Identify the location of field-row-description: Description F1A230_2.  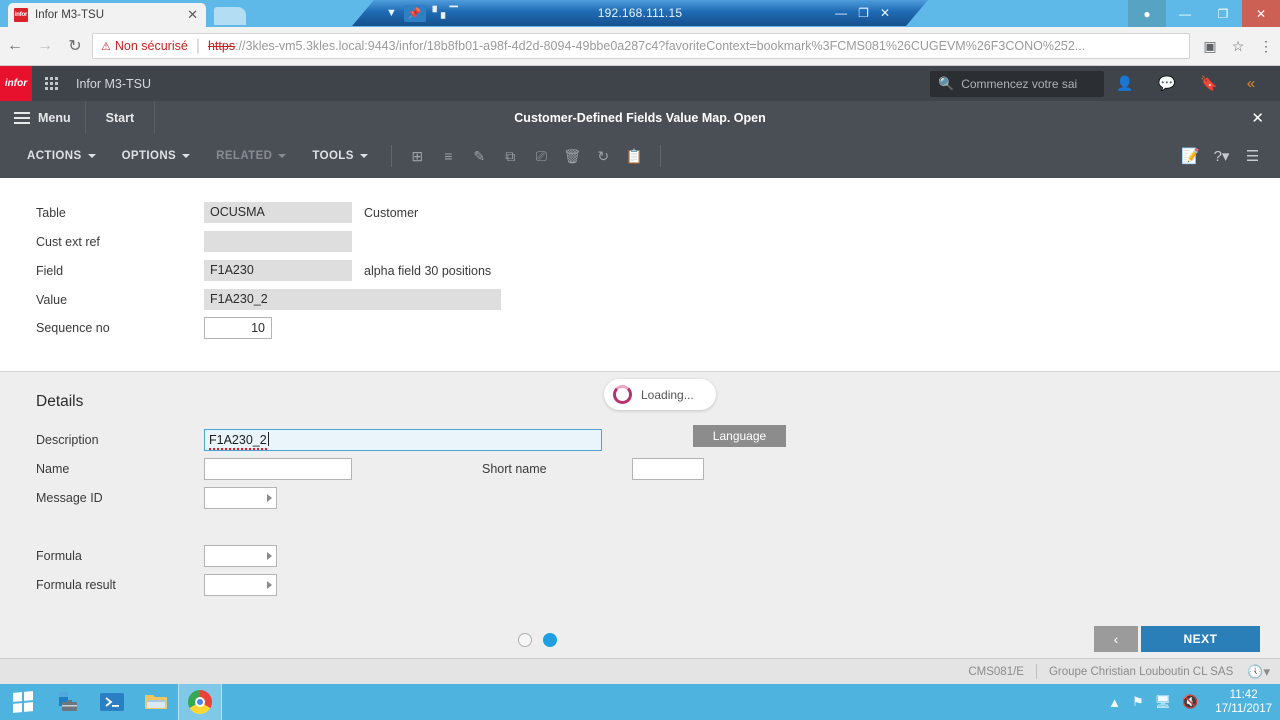
(319, 439).